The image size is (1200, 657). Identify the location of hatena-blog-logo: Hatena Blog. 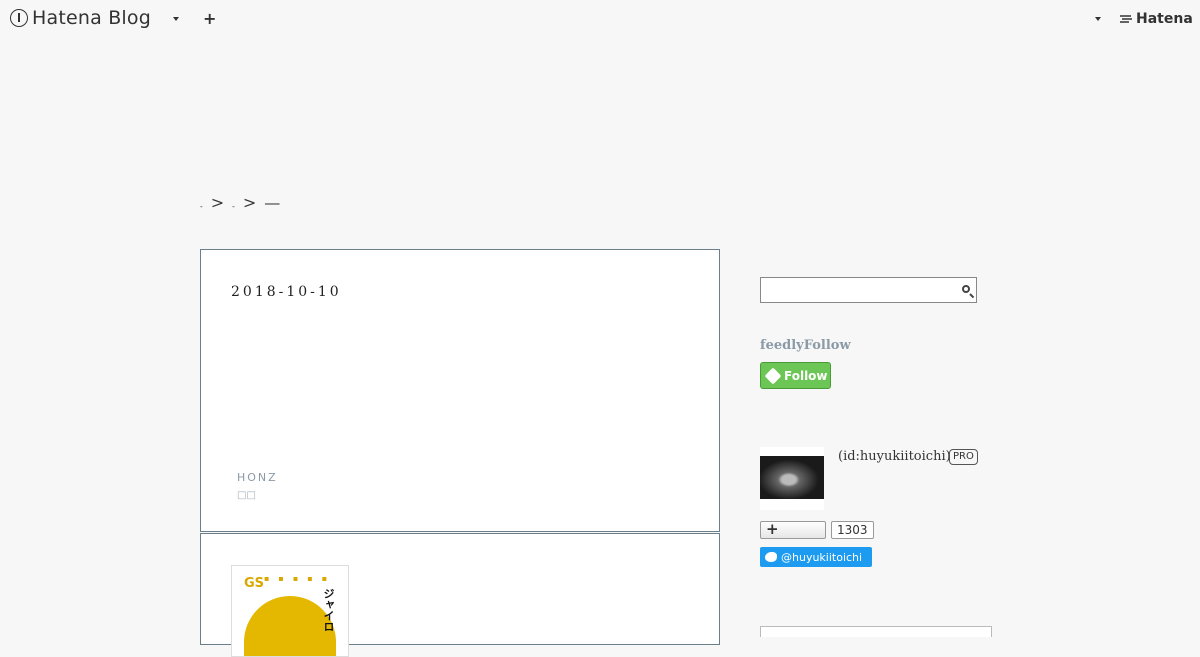
(80, 18).